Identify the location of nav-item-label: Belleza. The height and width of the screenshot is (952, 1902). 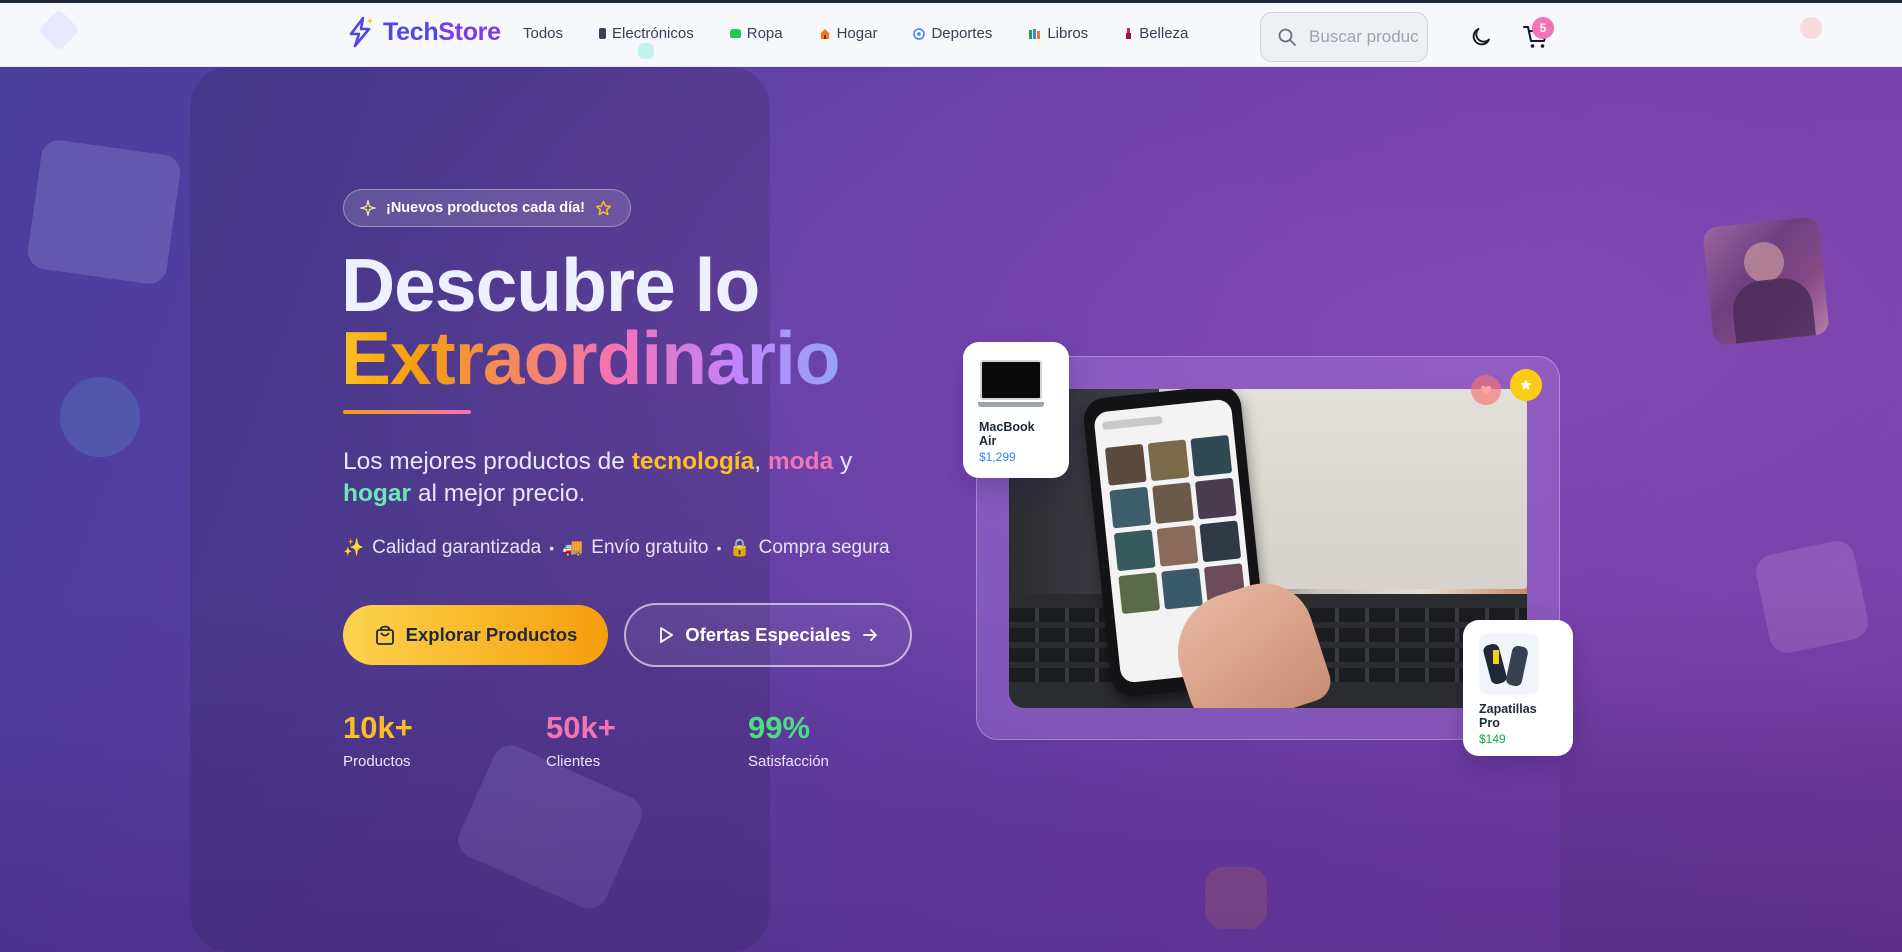
(1164, 33).